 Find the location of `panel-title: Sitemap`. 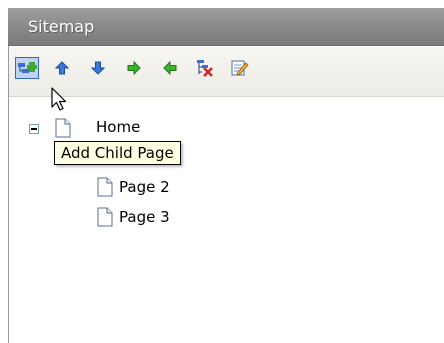

panel-title: Sitemap is located at coordinates (61, 26).